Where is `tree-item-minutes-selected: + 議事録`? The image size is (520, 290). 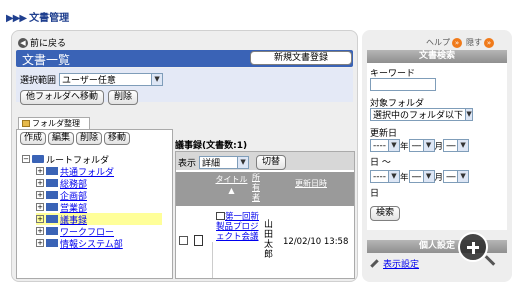 tree-item-minutes-selected: + 議事録 is located at coordinates (99, 219).